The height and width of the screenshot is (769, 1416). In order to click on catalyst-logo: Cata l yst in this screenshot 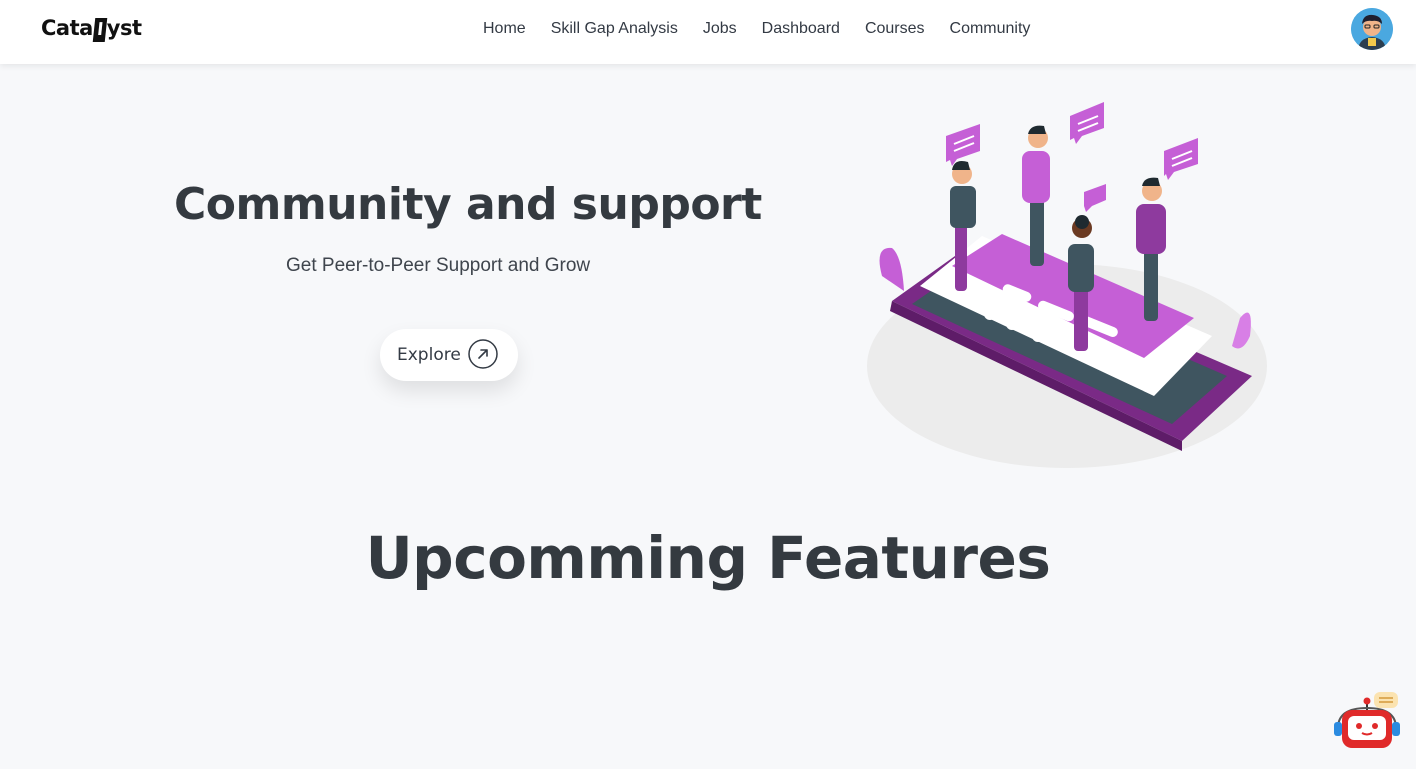, I will do `click(91, 28)`.